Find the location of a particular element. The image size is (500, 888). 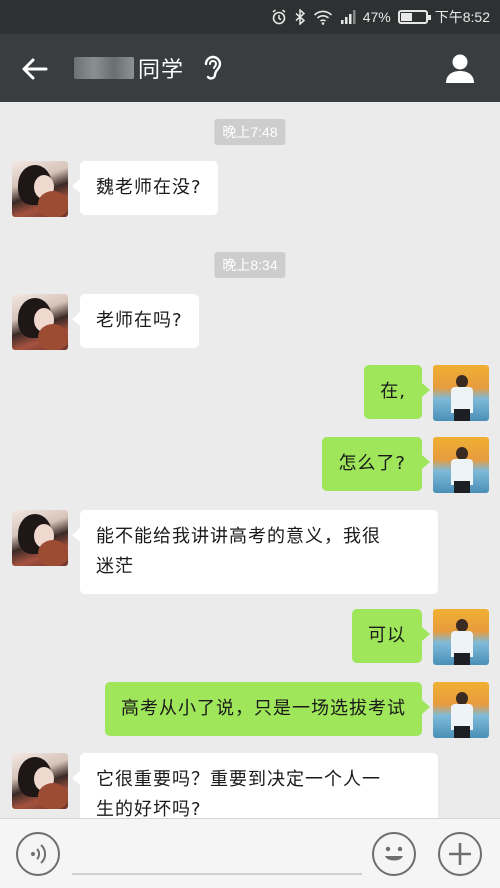

wifi-icon is located at coordinates (322, 17).